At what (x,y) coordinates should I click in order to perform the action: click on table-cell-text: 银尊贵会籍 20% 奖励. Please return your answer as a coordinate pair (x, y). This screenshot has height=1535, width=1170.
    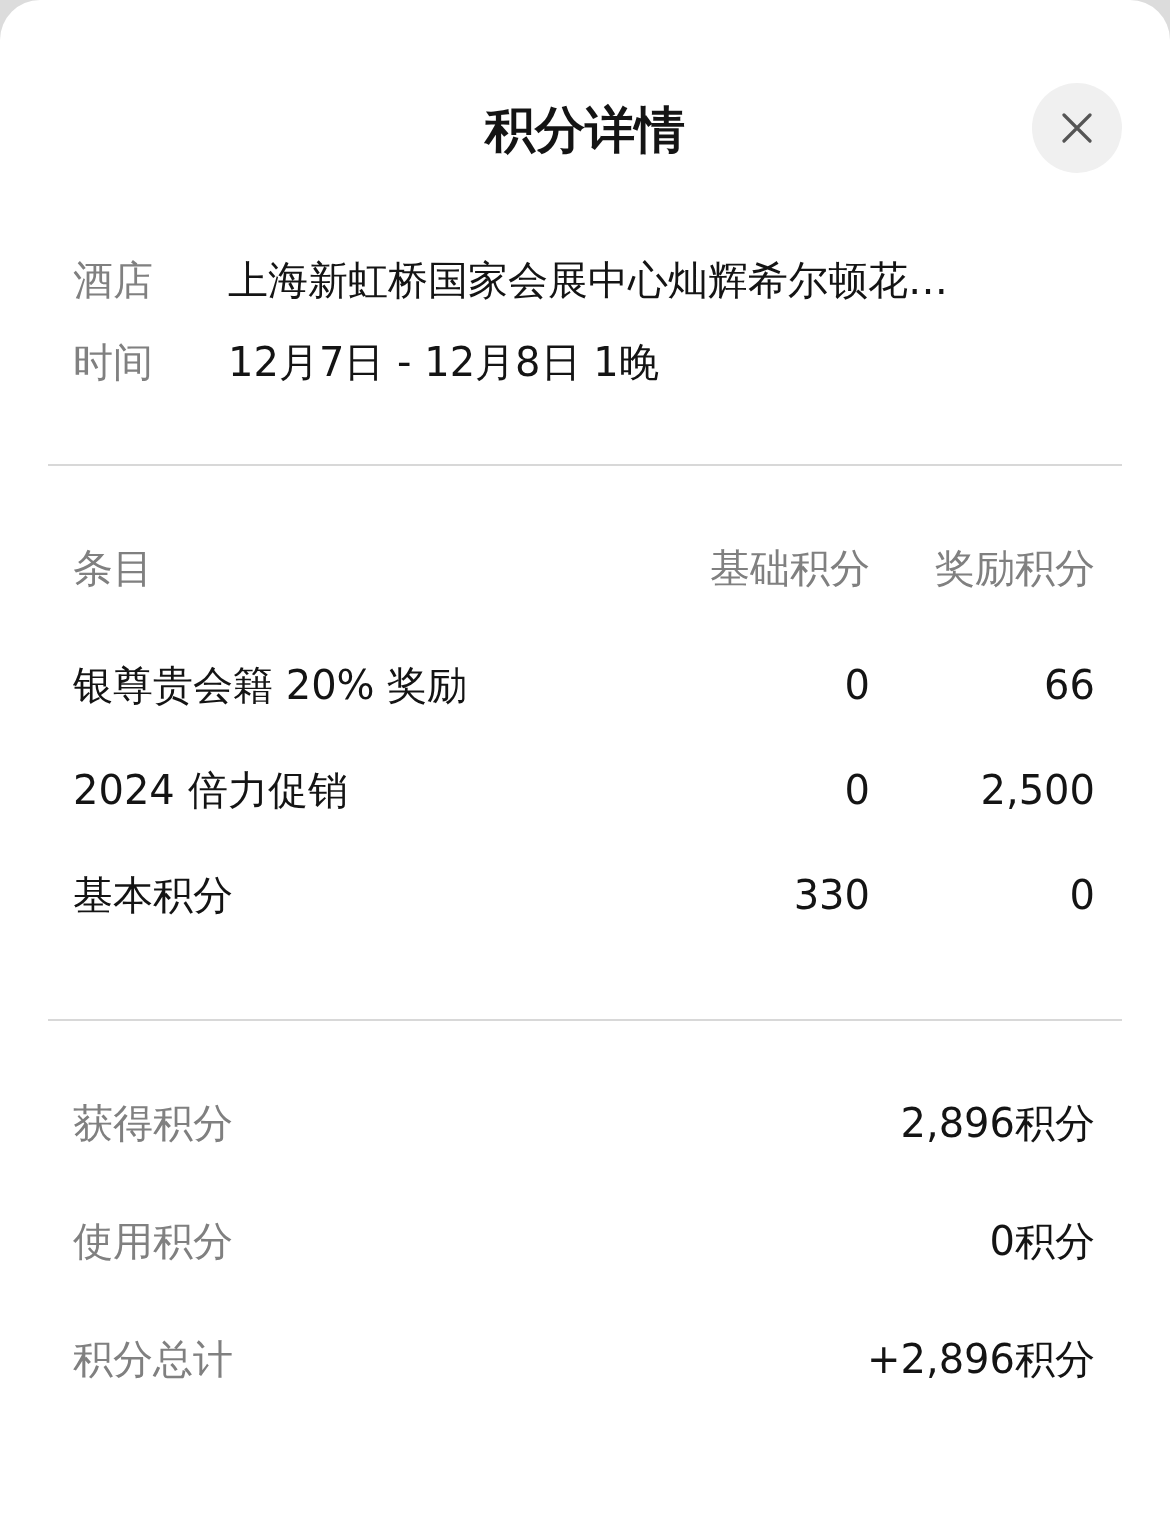
    Looking at the image, I should click on (271, 685).